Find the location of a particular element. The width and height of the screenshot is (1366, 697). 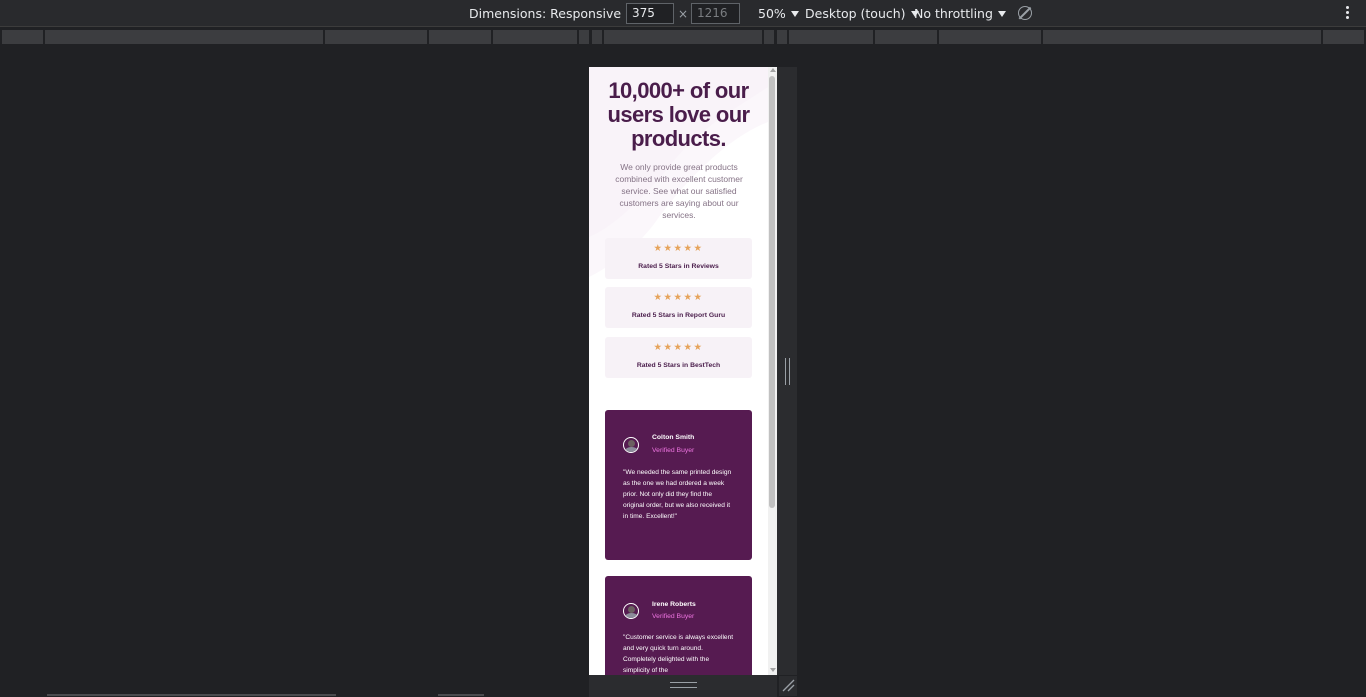

rating-label: Rated 5 Stars in BestTech is located at coordinates (678, 365).